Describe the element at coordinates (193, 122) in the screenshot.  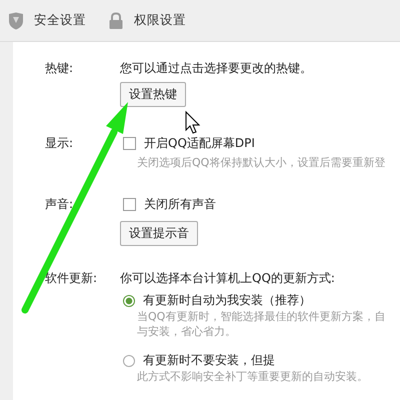
I see `mouse-cursor-icon` at that location.